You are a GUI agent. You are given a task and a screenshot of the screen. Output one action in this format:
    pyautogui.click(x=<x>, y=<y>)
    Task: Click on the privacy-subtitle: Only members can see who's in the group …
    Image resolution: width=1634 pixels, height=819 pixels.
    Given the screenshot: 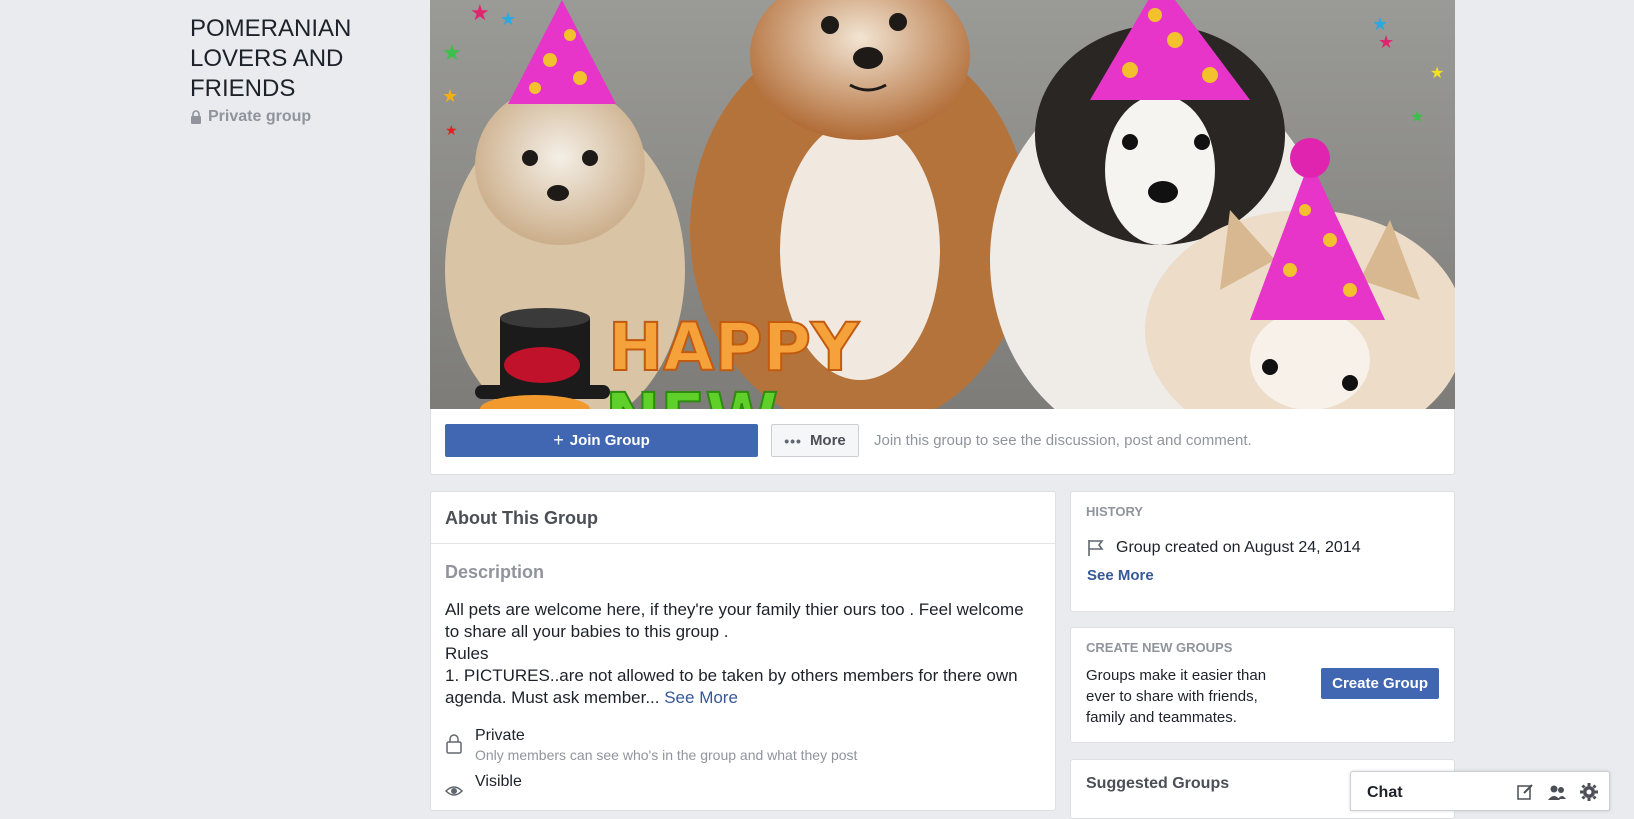 What is the action you would take?
    pyautogui.click(x=666, y=755)
    